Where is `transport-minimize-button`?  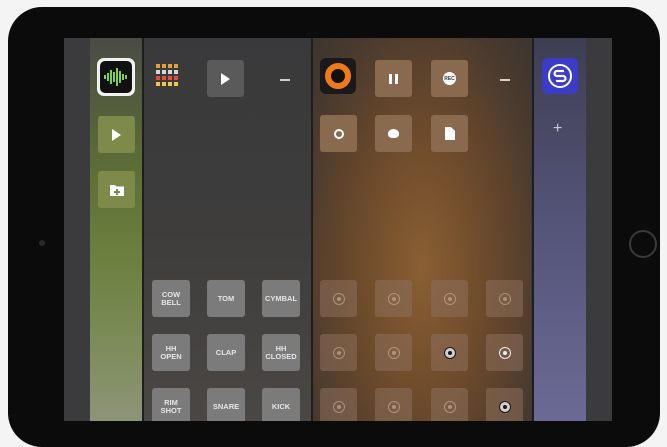 transport-minimize-button is located at coordinates (505, 80).